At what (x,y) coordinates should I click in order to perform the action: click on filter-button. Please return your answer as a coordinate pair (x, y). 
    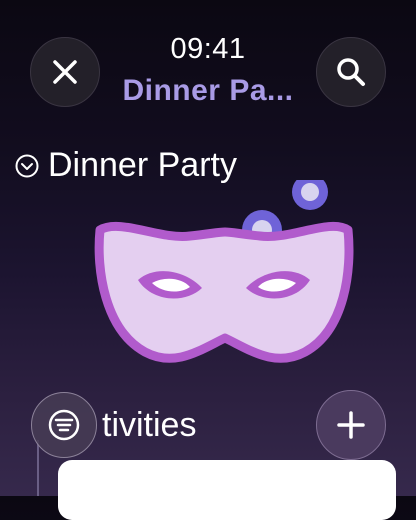
    Looking at the image, I should click on (64, 425).